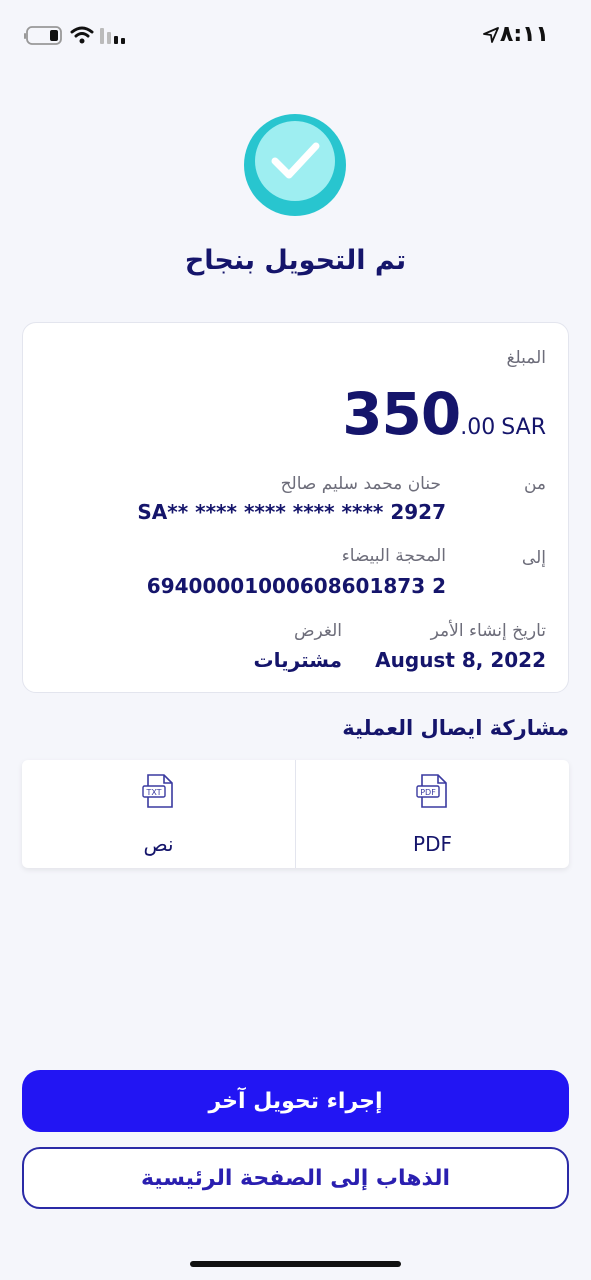 The width and height of the screenshot is (591, 1280). Describe the element at coordinates (82, 35) in the screenshot. I see `wifi-icon` at that location.